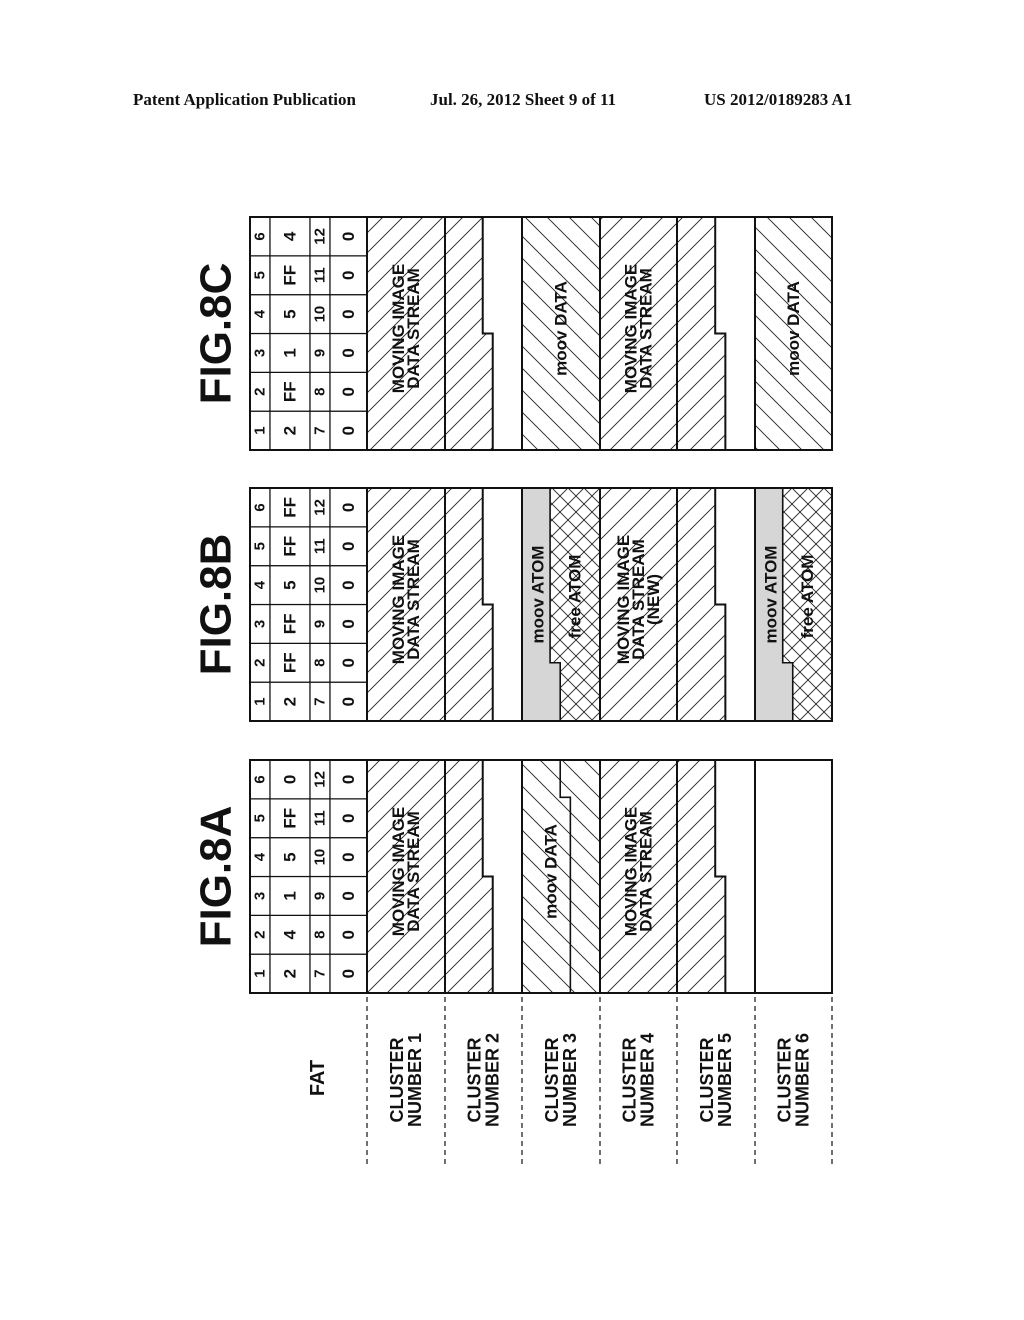  Describe the element at coordinates (793, 604) in the screenshot. I see `cluster-6: moov ATOM free ATOM` at that location.